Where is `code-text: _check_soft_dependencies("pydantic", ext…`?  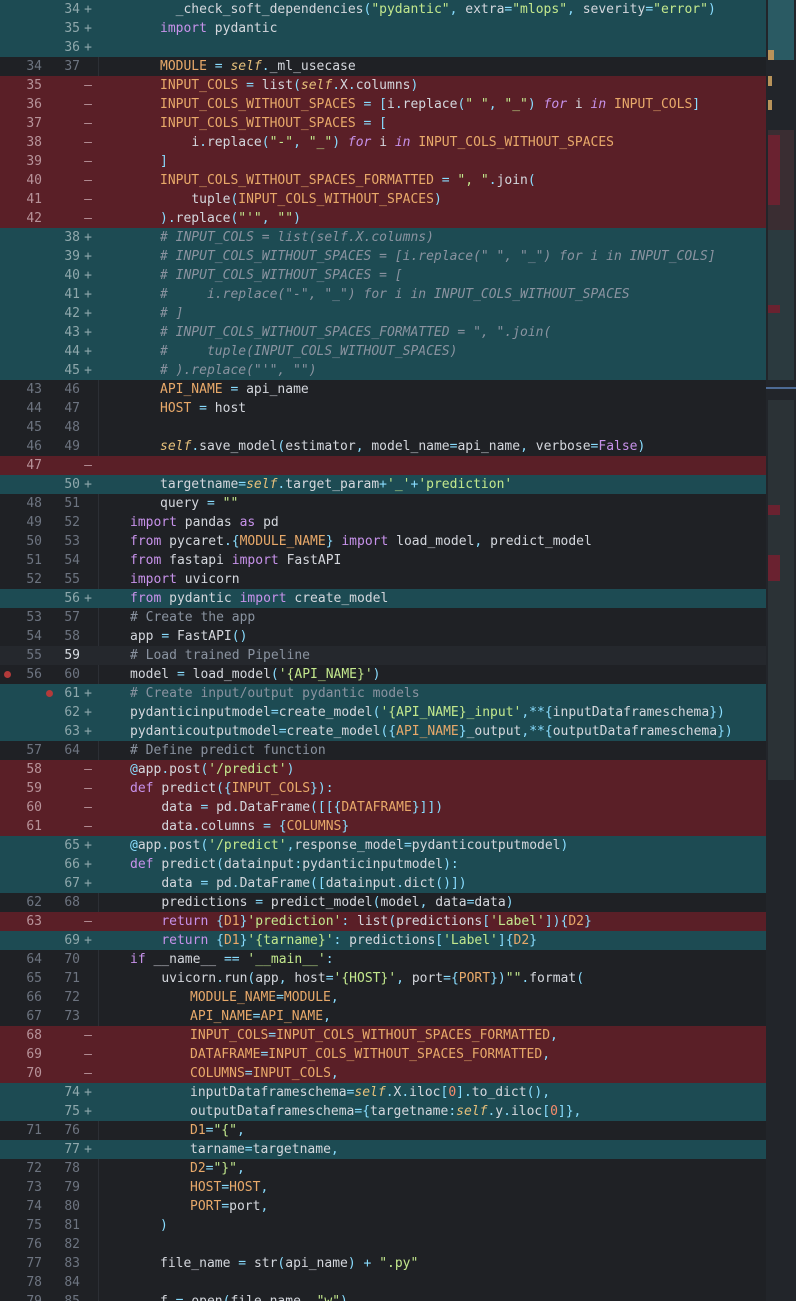 code-text: _check_soft_dependencies("pydantic", ext… is located at coordinates (438, 9).